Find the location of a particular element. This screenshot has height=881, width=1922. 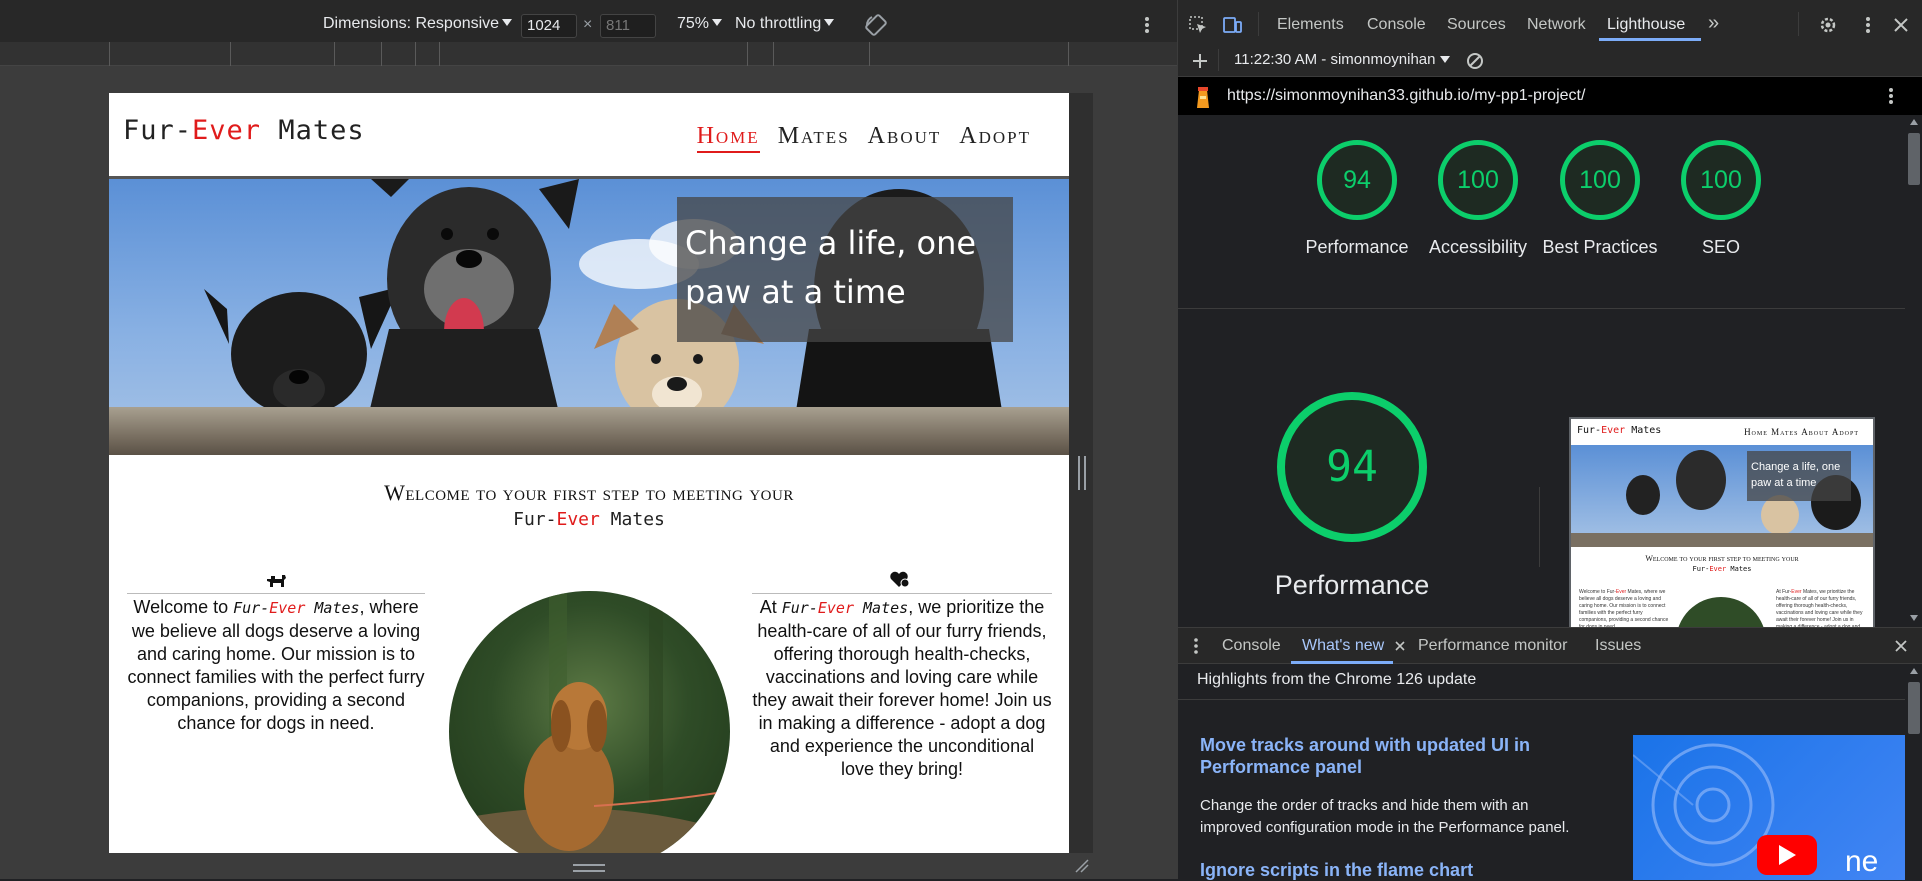

nav-about: About is located at coordinates (905, 136).